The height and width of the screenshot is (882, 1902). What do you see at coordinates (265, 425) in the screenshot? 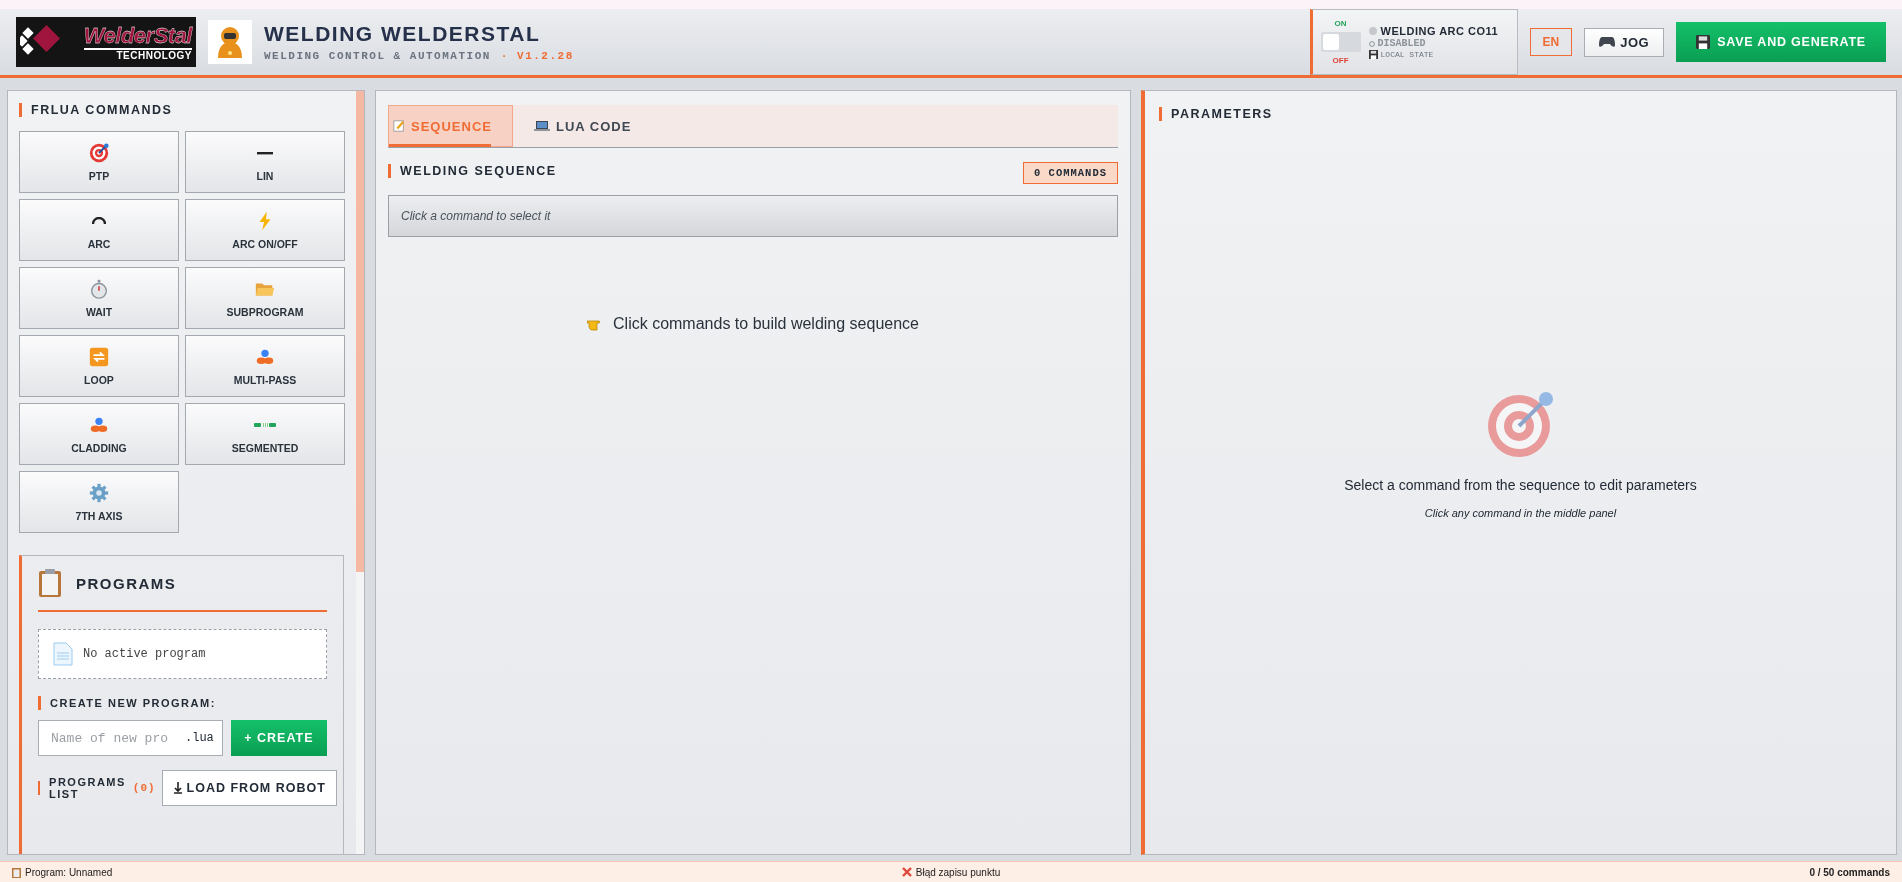
I see `segments-icon` at bounding box center [265, 425].